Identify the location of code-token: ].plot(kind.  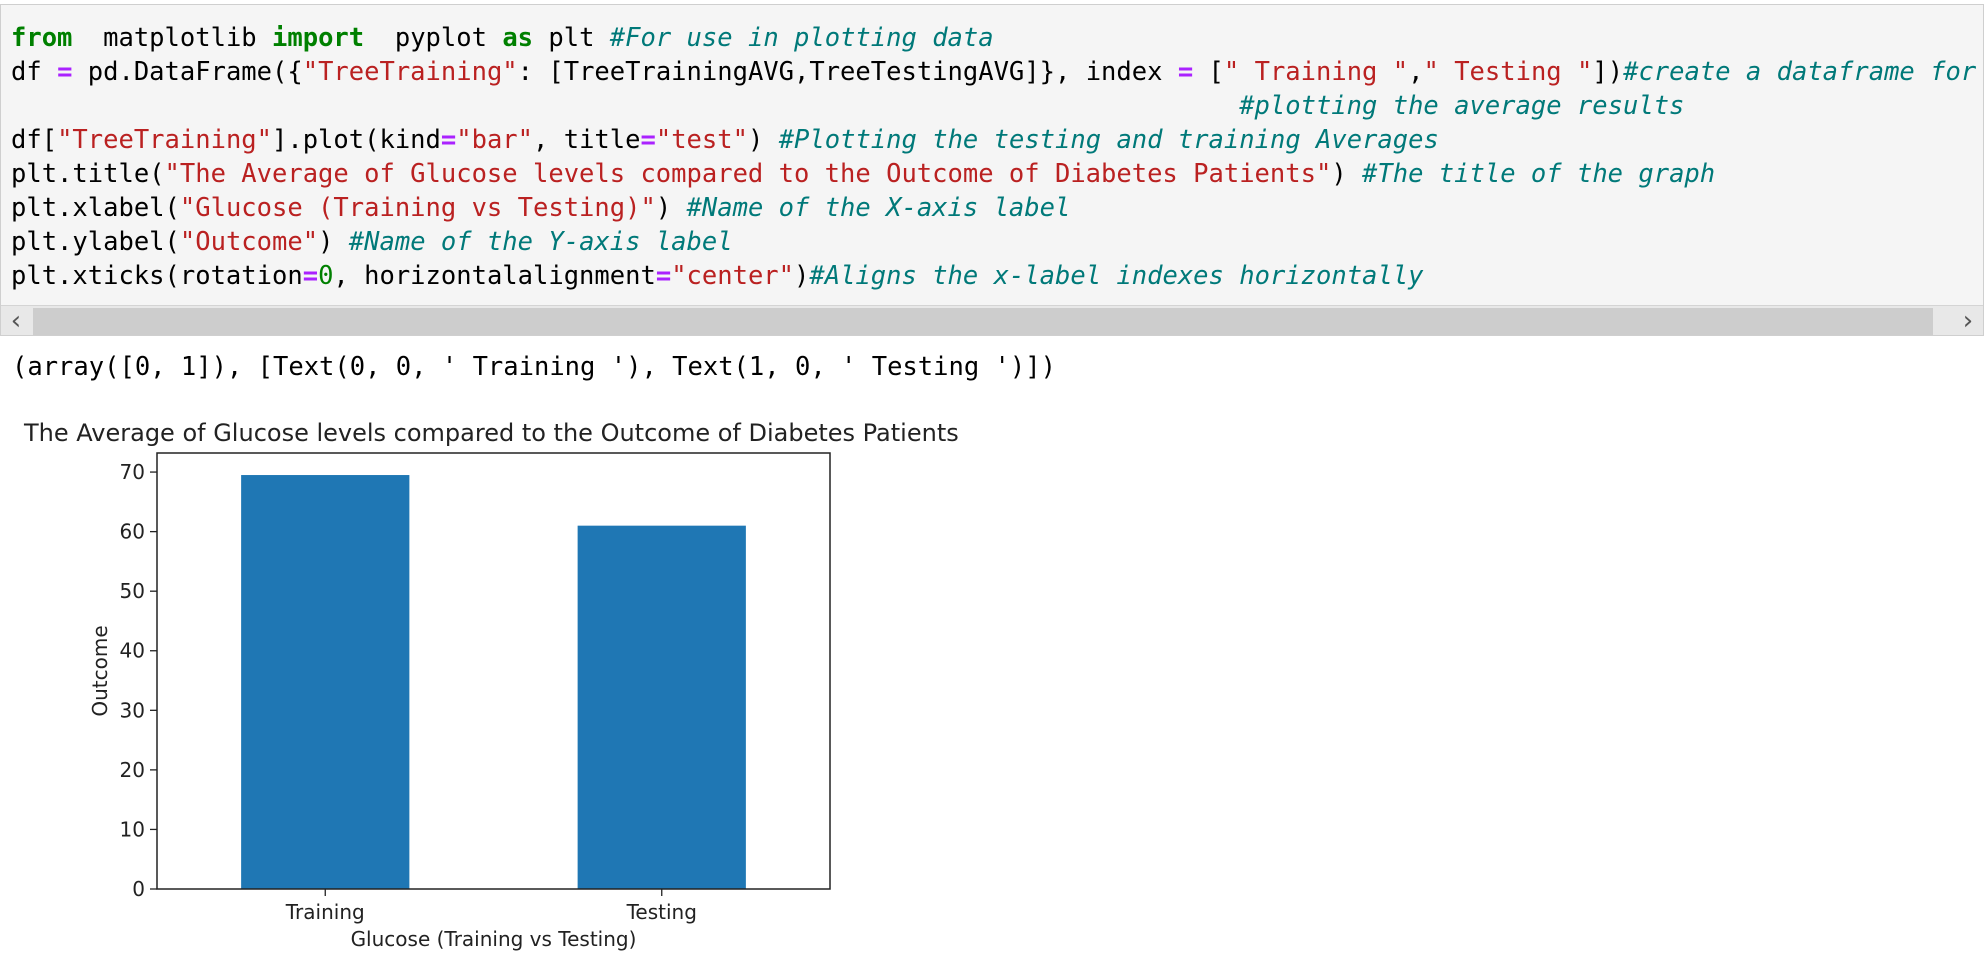
(356, 140).